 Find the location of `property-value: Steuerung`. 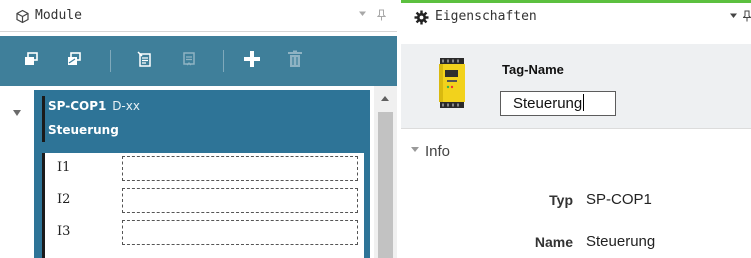

property-value: Steuerung is located at coordinates (621, 241).